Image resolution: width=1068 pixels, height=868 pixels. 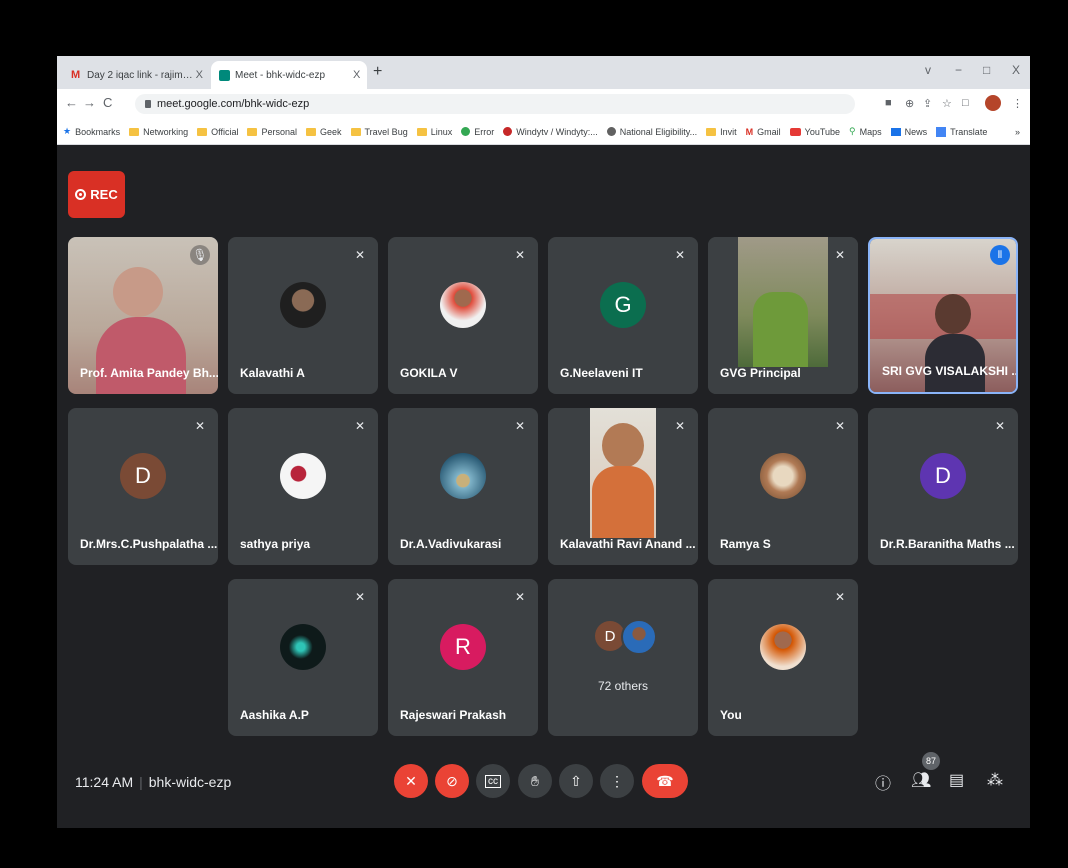 I want to click on participant-tile: ✕ G G.Neelaveni IT, so click(x=623, y=315).